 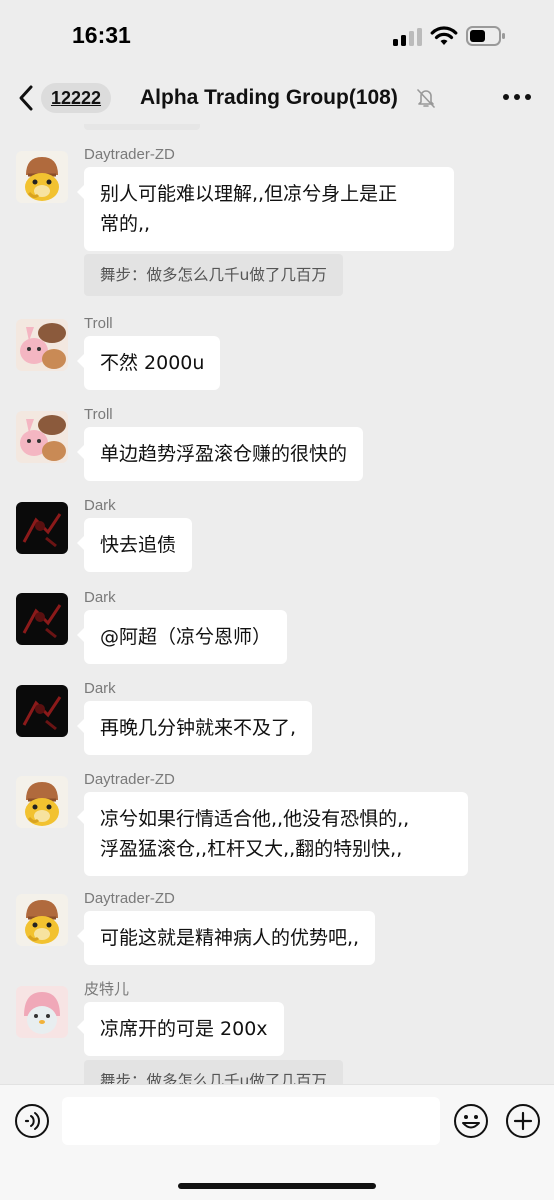 I want to click on cellular-signal-icon, so click(x=407, y=37).